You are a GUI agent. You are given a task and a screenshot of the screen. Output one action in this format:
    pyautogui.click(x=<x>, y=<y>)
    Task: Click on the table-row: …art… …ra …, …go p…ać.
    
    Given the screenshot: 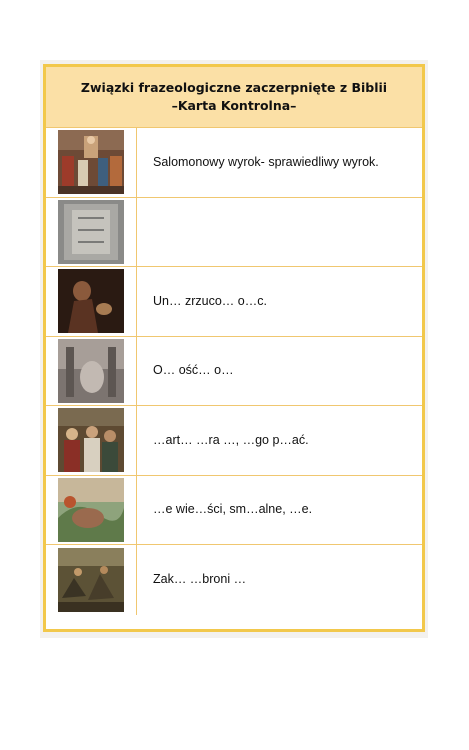 What is the action you would take?
    pyautogui.click(x=234, y=441)
    